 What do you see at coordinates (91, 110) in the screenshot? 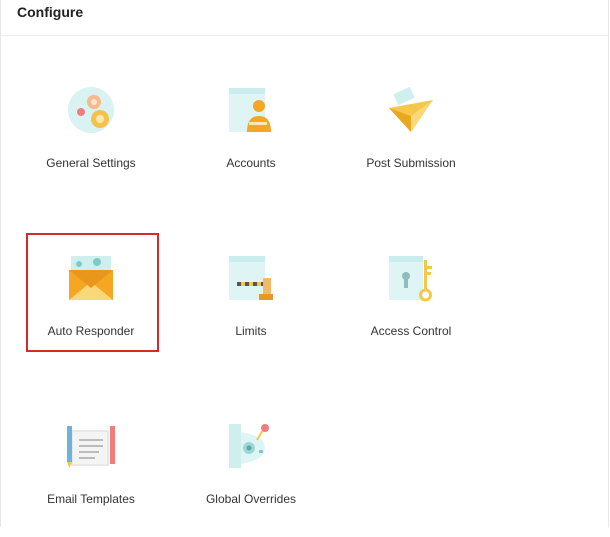
I see `gear-settings-icon` at bounding box center [91, 110].